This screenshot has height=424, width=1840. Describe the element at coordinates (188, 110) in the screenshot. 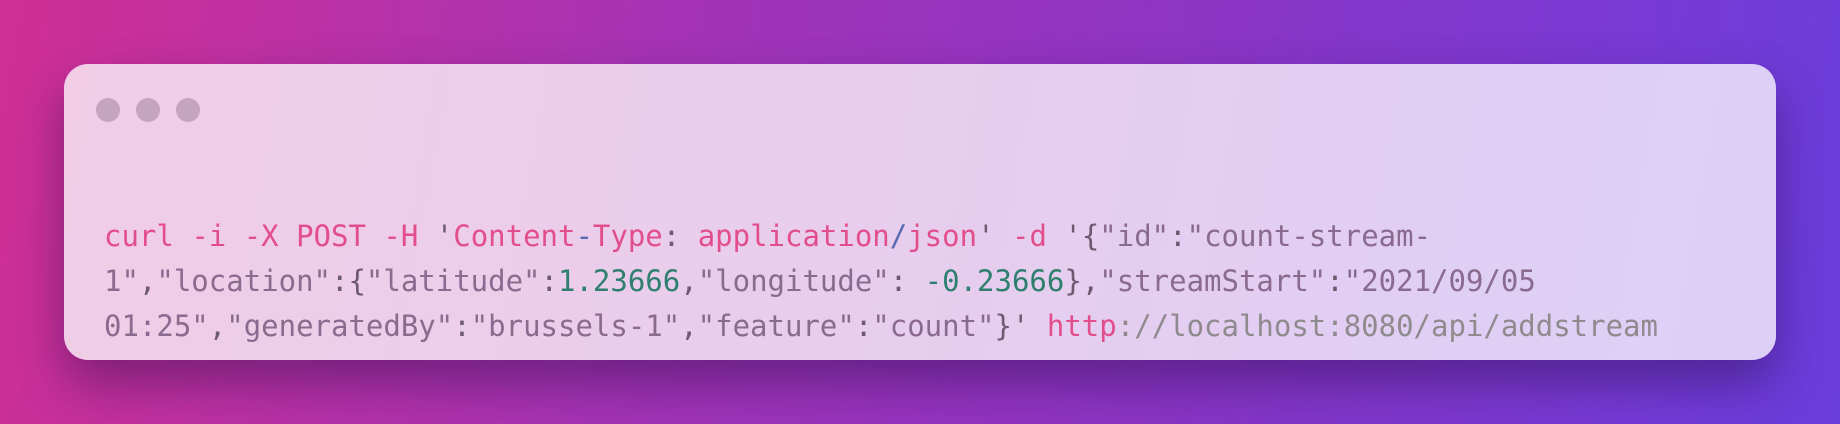

I see `maximize-dot-icon` at that location.